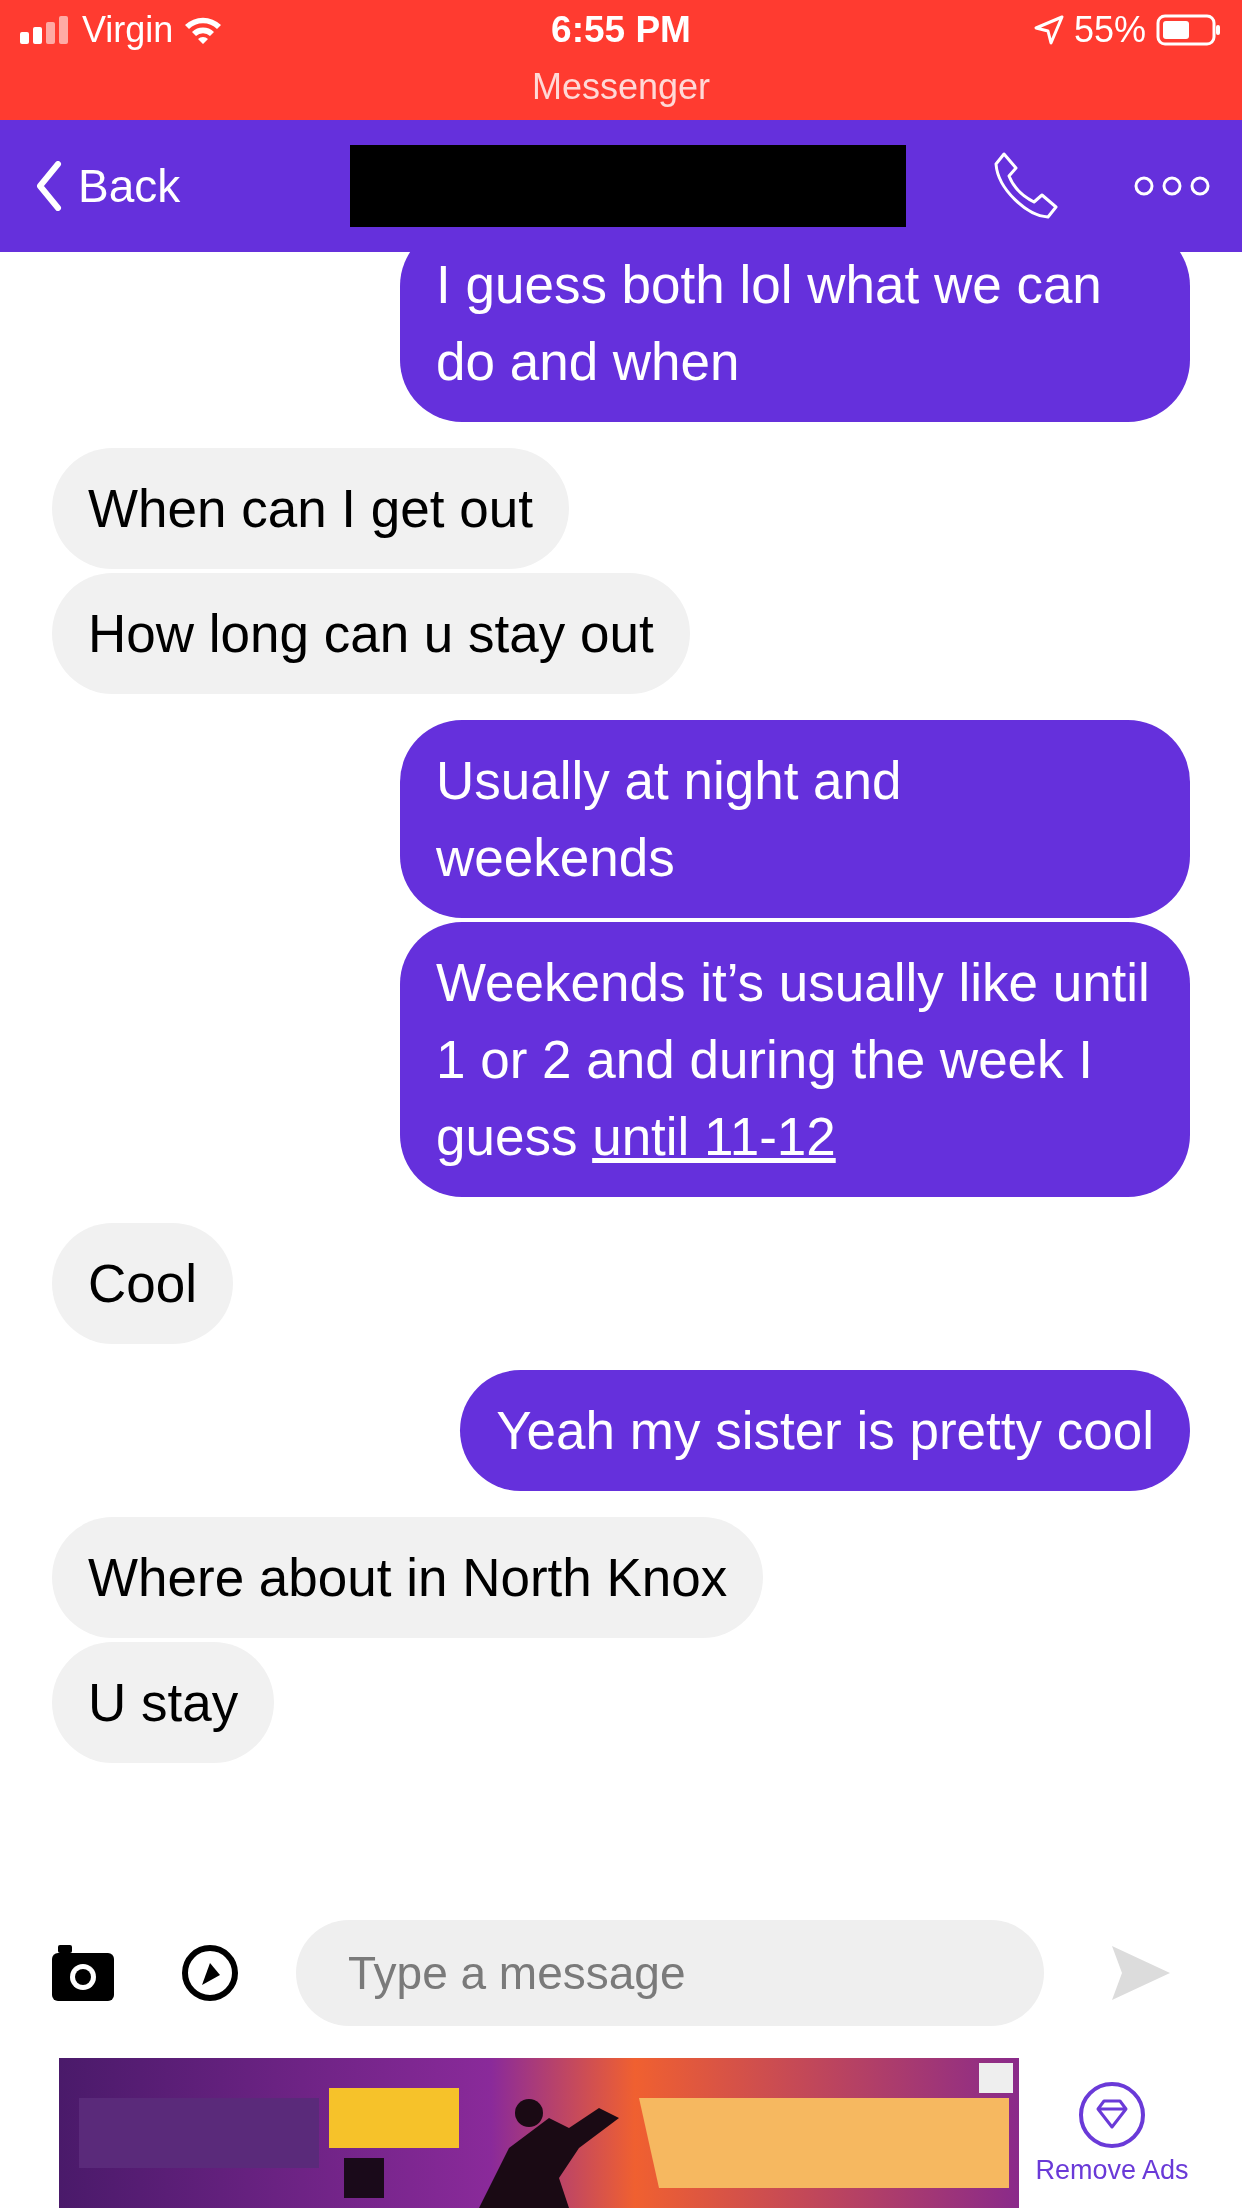 The height and width of the screenshot is (2208, 1242). Describe the element at coordinates (825, 1430) in the screenshot. I see `message-bubble: Yeah my sister is pretty cool` at that location.